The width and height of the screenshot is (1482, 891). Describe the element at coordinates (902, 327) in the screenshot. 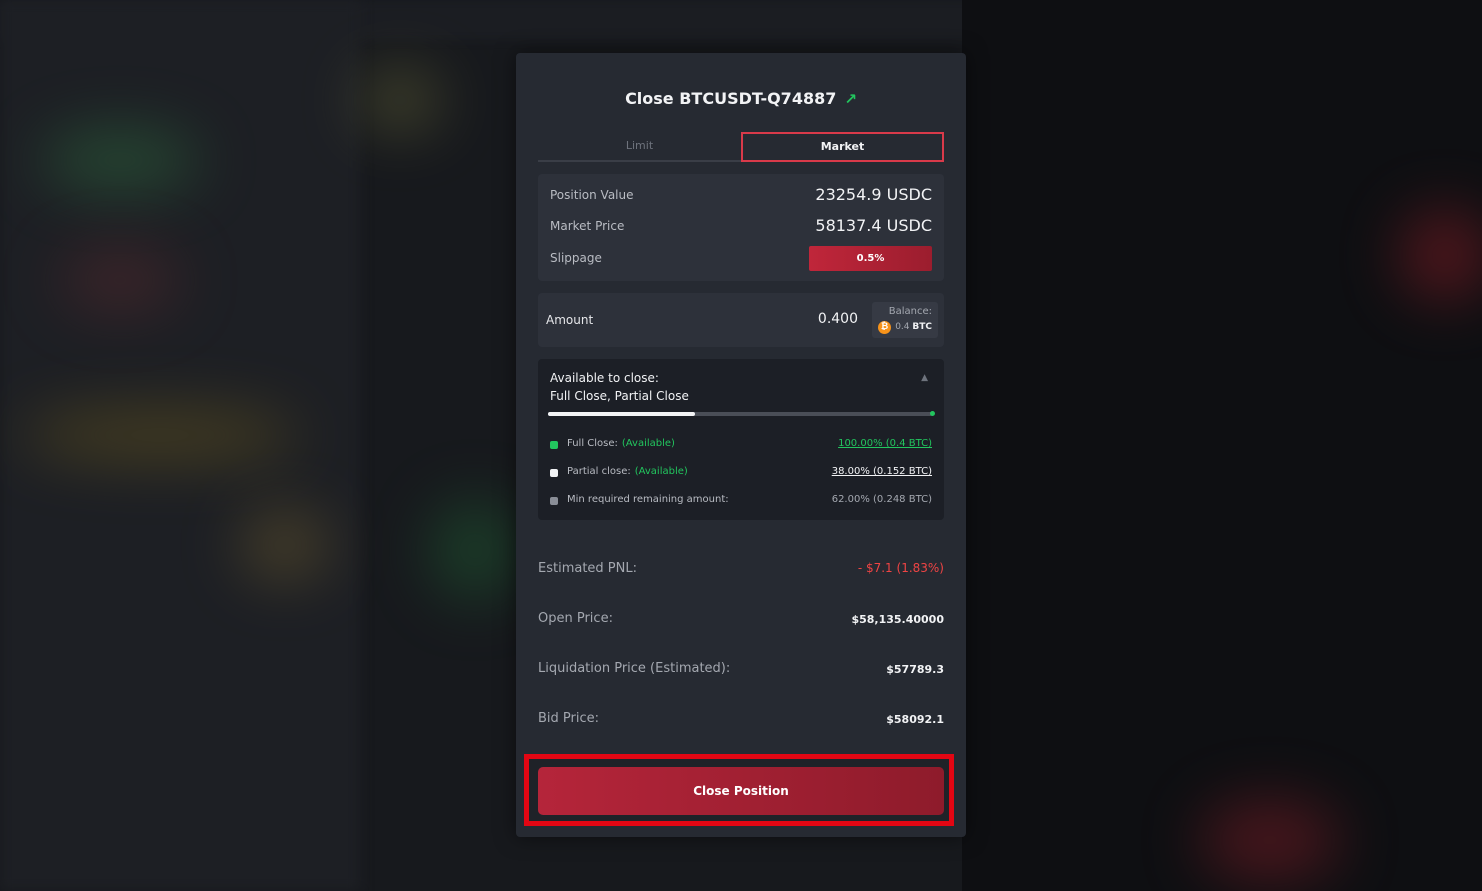

I see `balance-amount-value: 0.4` at that location.